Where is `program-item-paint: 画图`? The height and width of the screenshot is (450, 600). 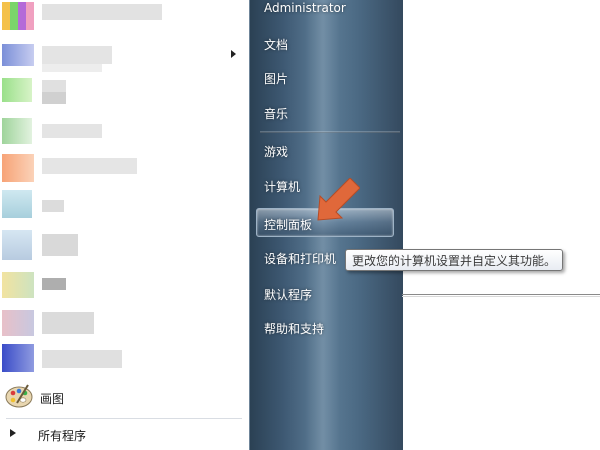
program-item-paint: 画图 is located at coordinates (122, 398).